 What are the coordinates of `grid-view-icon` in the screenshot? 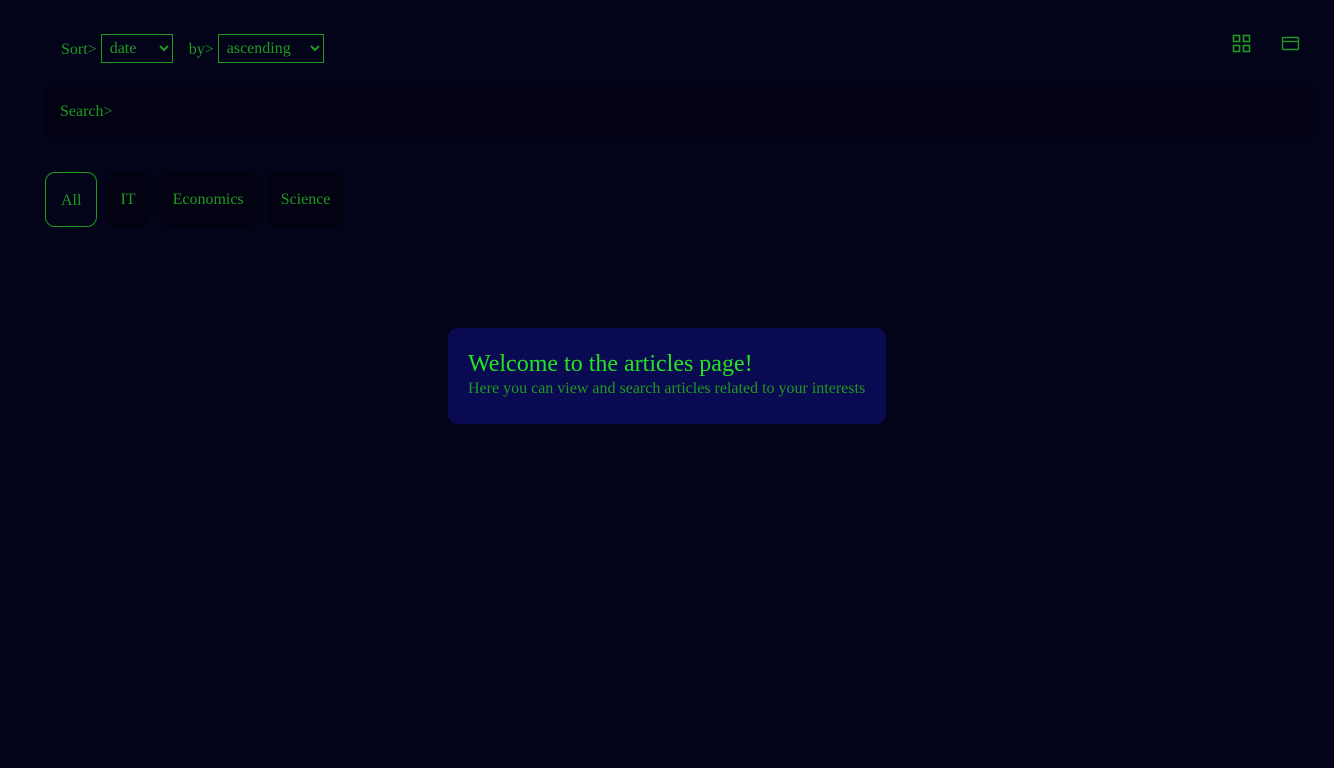 It's located at (1241, 43).